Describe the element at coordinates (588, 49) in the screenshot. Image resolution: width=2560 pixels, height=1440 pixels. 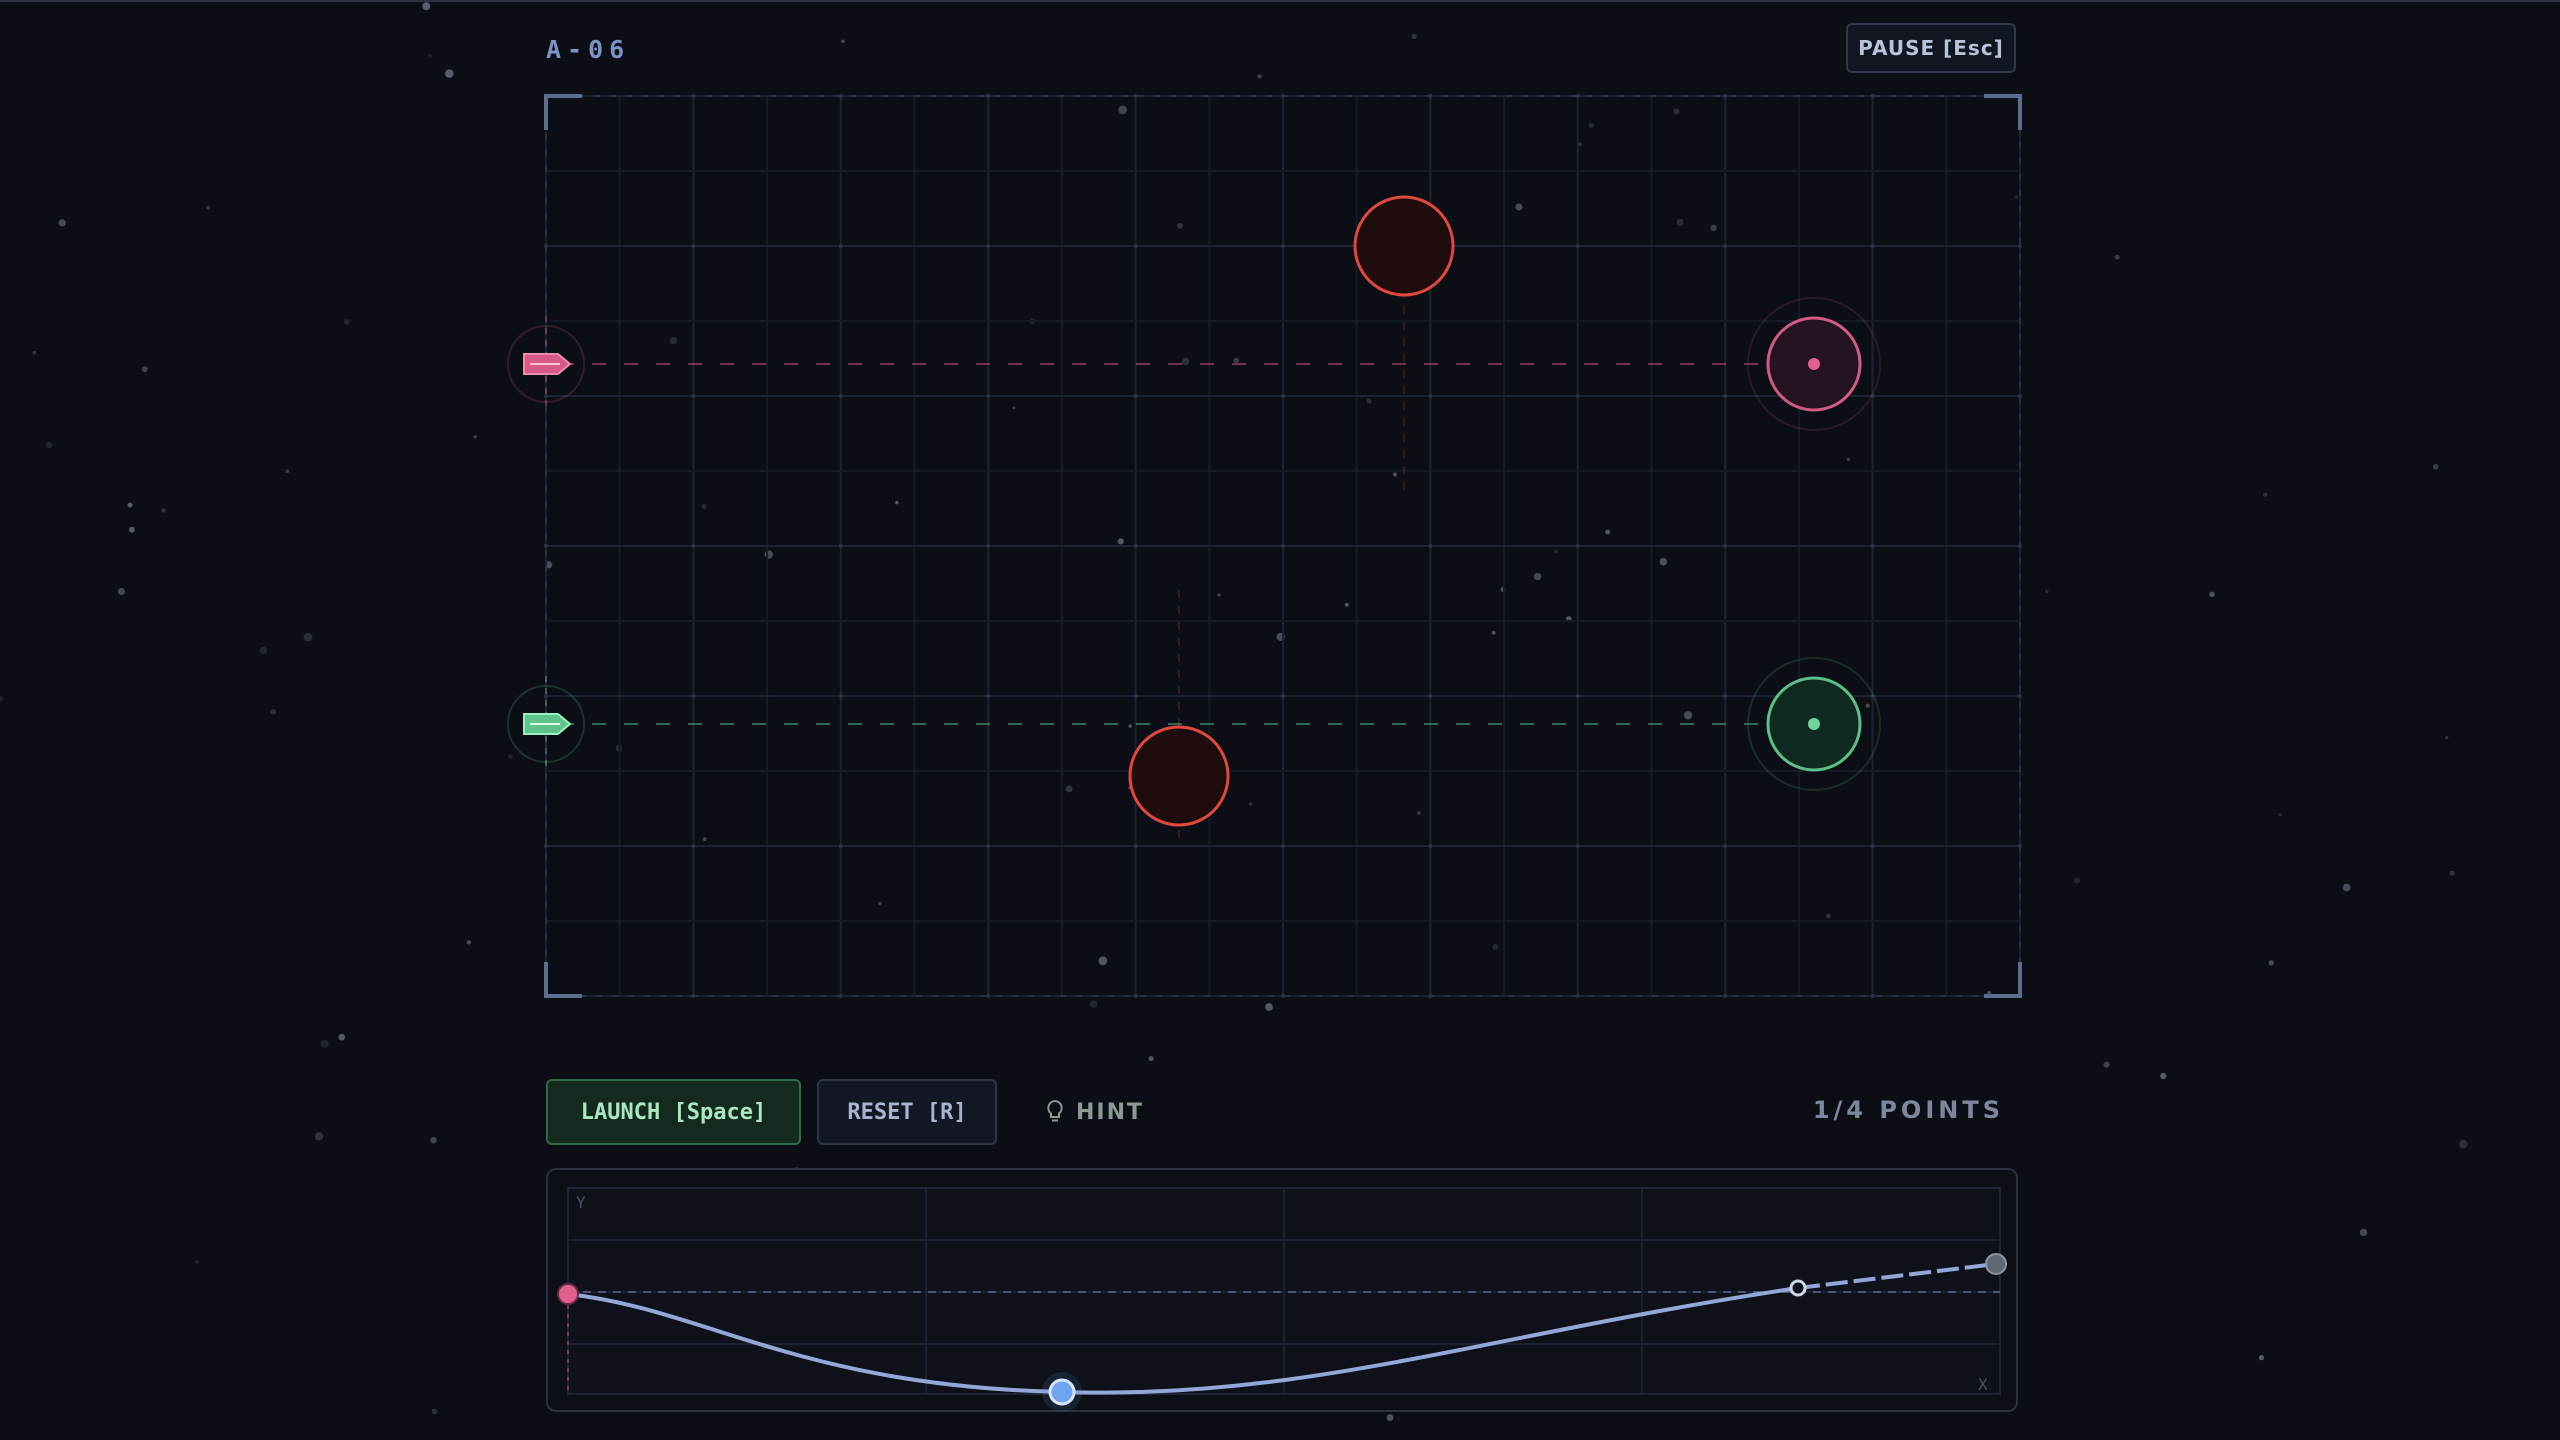
I see `level-label: A-06` at that location.